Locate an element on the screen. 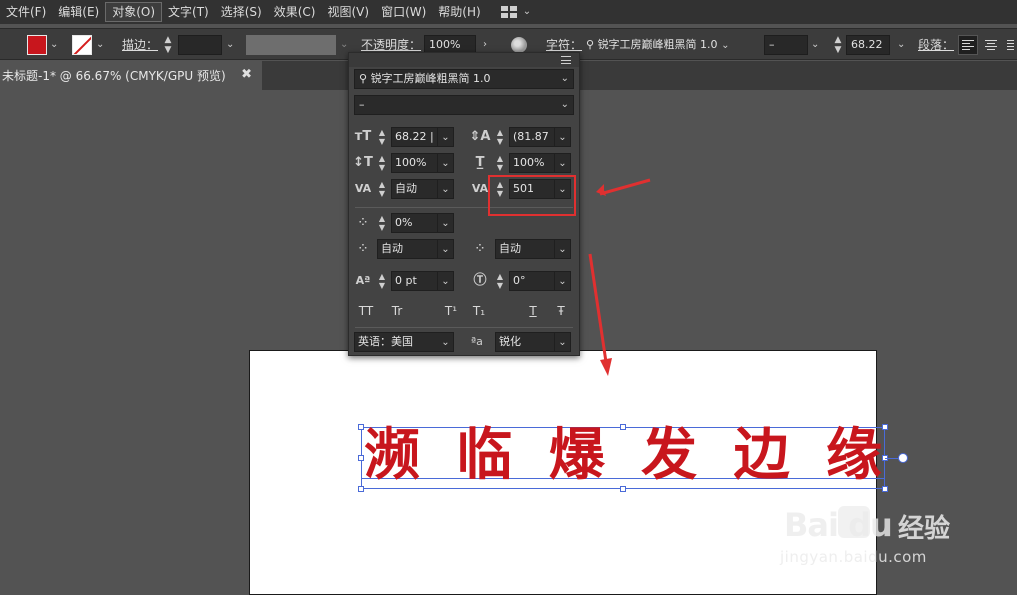  panel-font-style-select: – ⌄ is located at coordinates (464, 105).